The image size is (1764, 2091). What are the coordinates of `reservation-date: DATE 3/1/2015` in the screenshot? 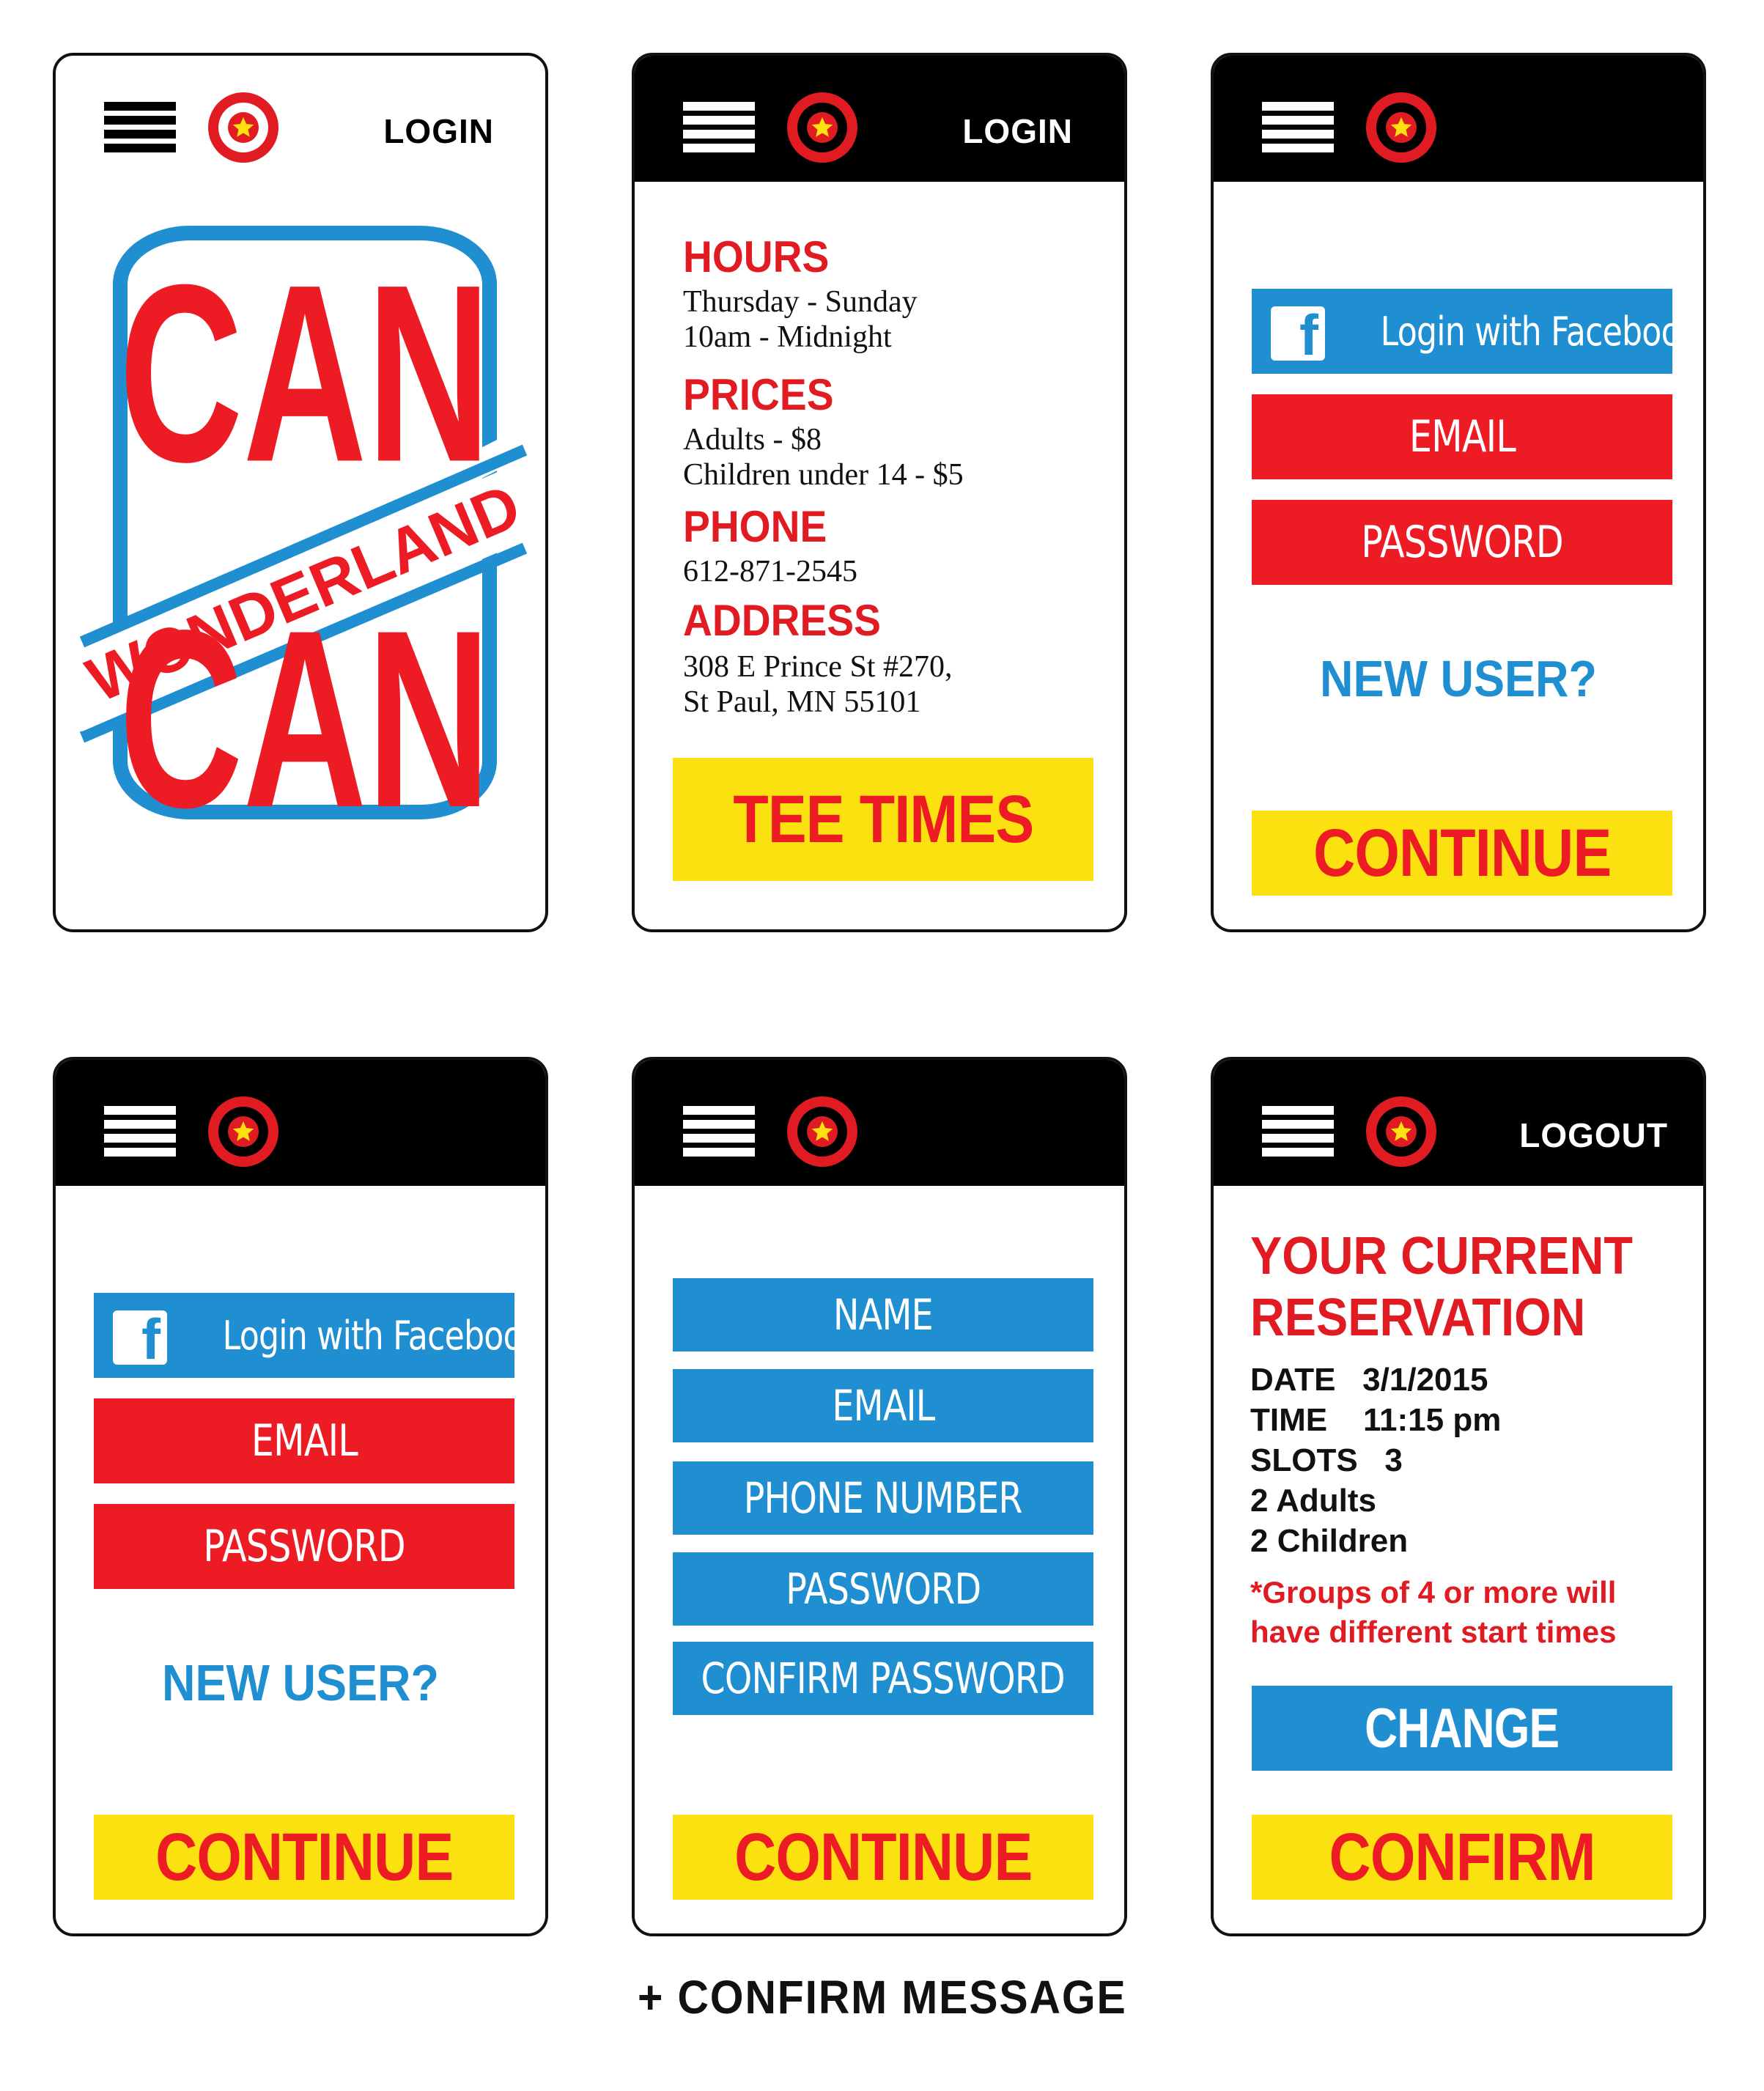 It's located at (1369, 1380).